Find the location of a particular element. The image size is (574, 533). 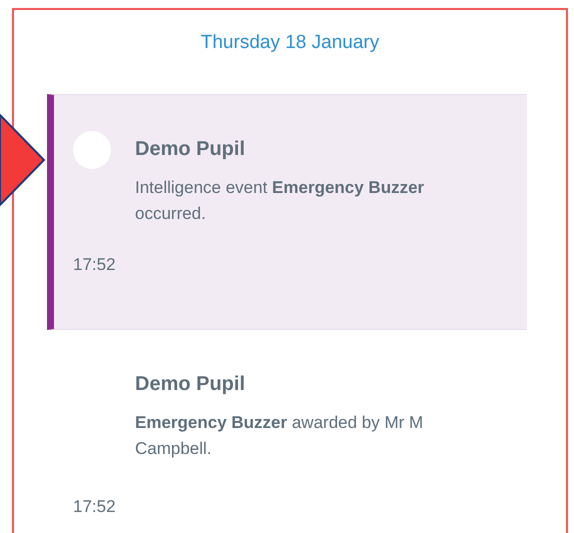

event-text: Intelligence event Emergency Buzzer occurred. is located at coordinates (280, 201).